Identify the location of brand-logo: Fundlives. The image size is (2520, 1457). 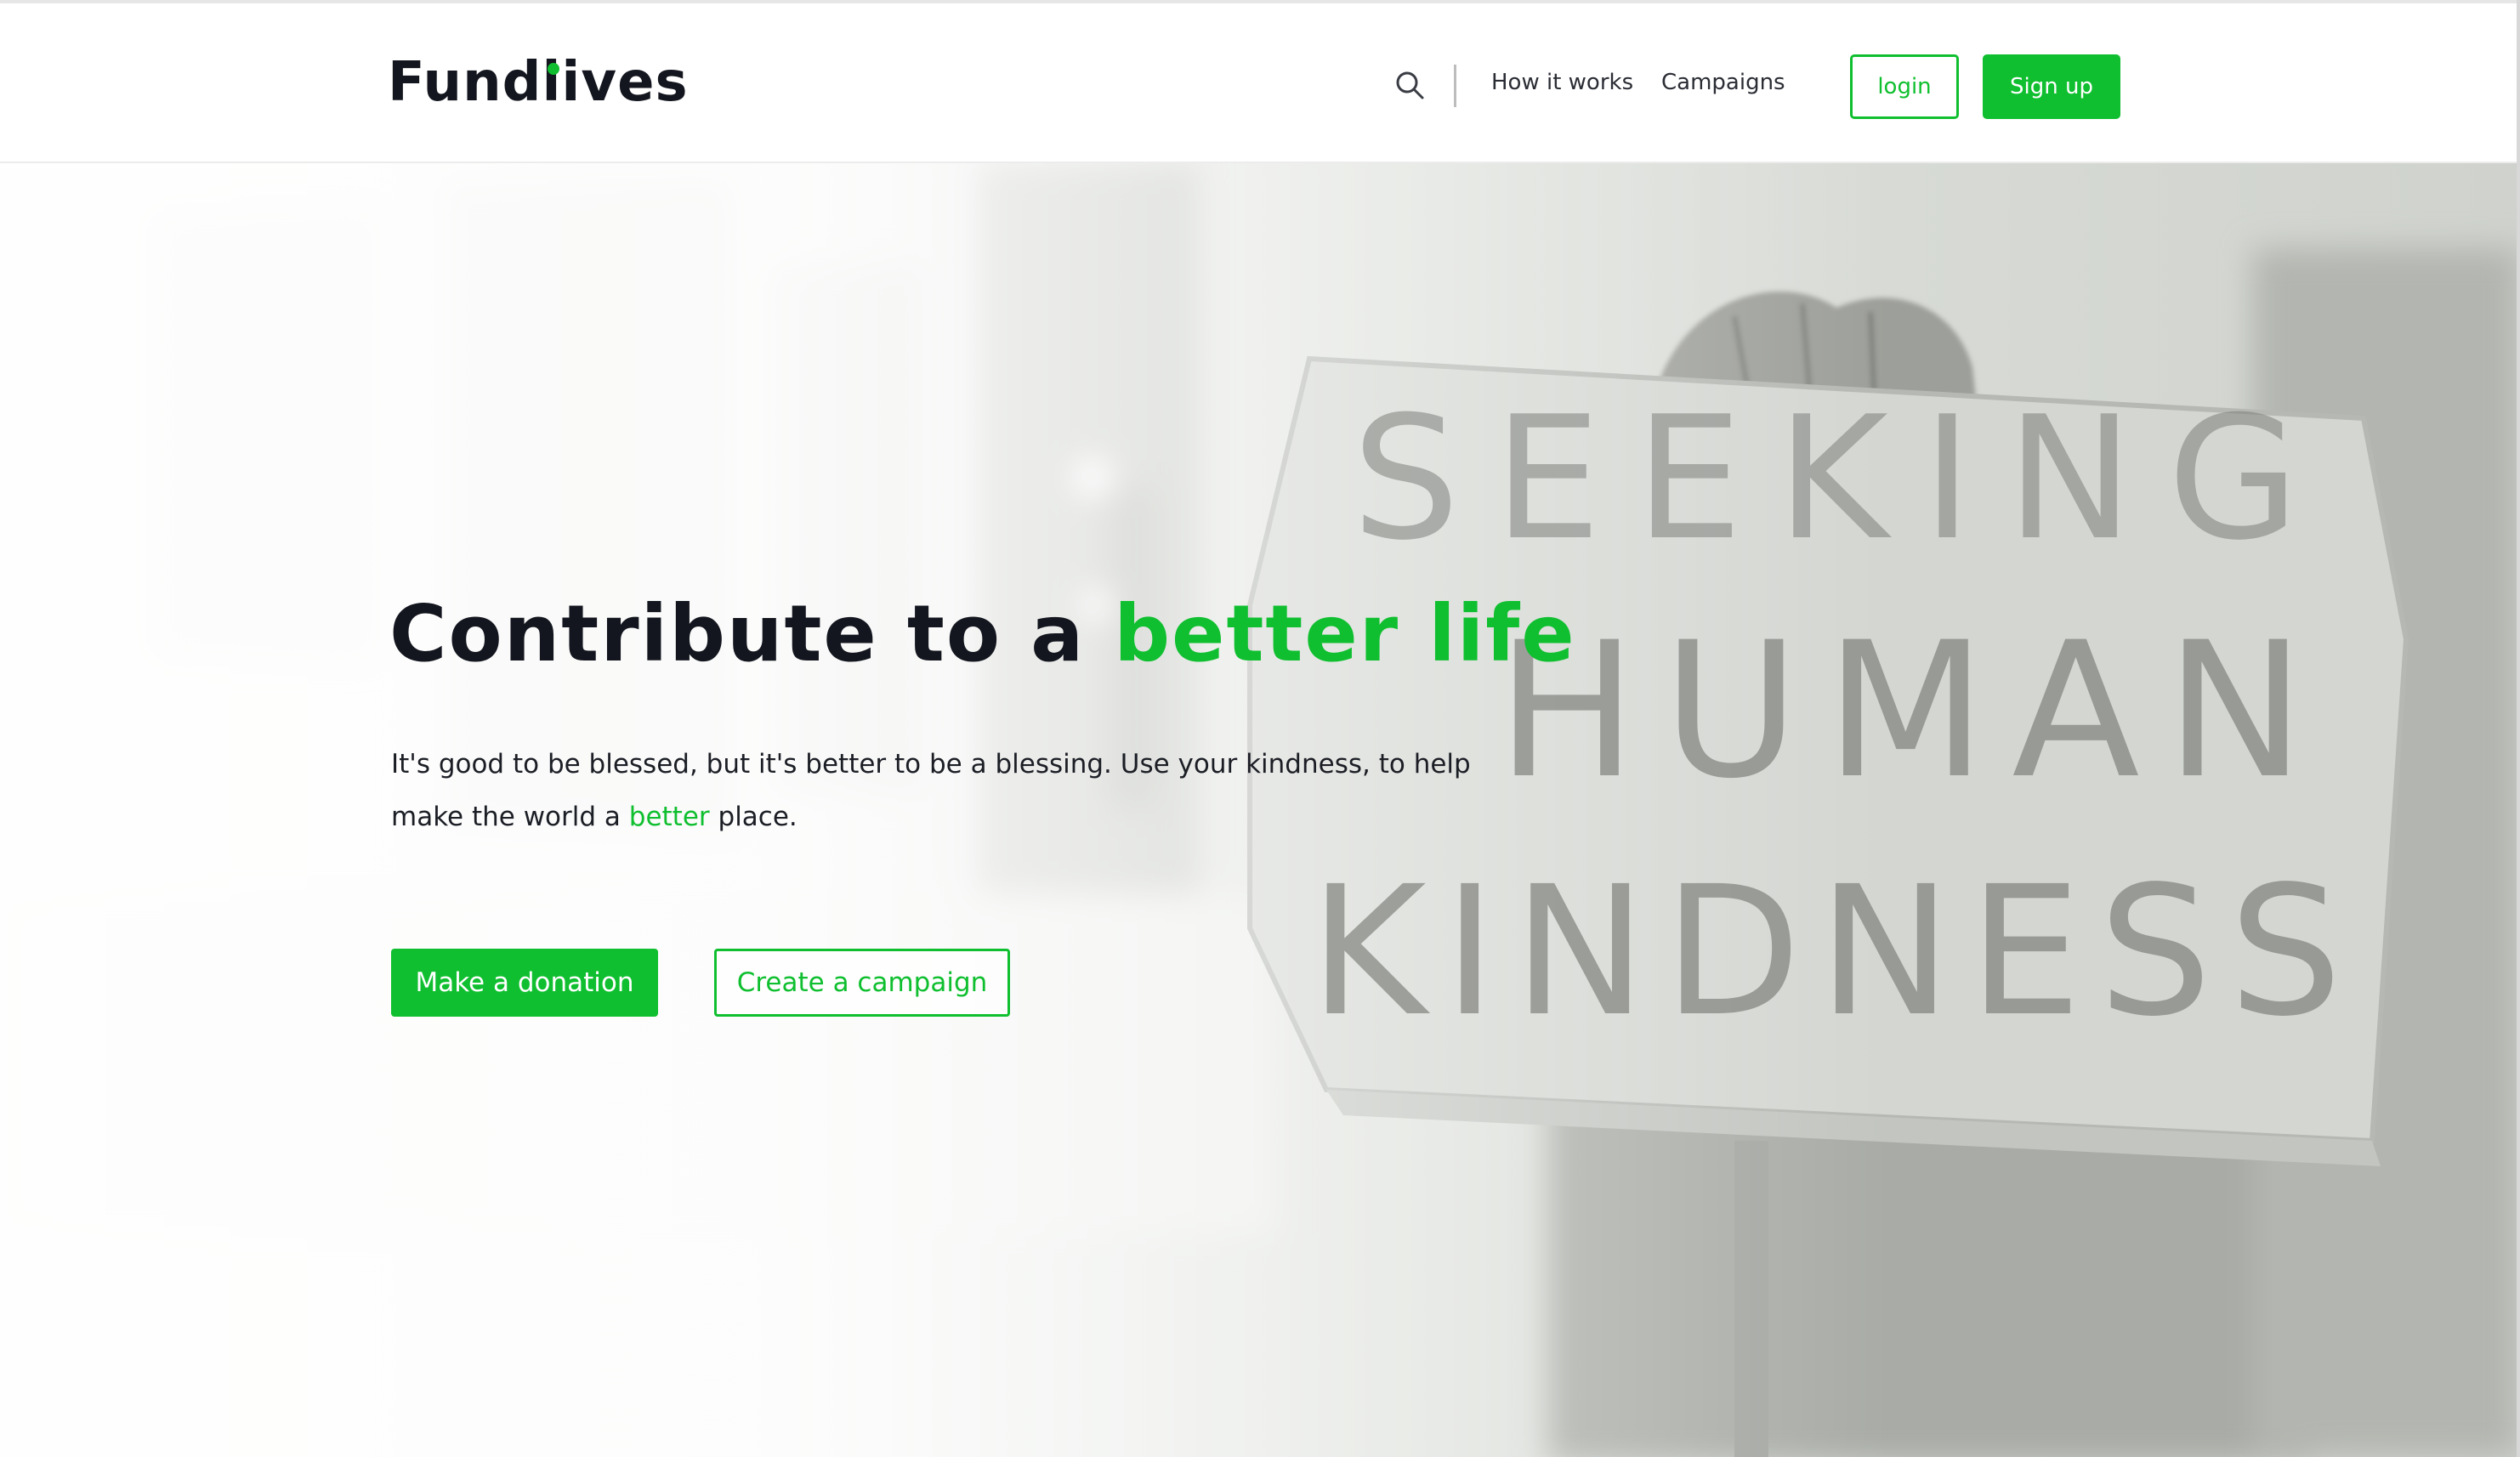
(539, 82).